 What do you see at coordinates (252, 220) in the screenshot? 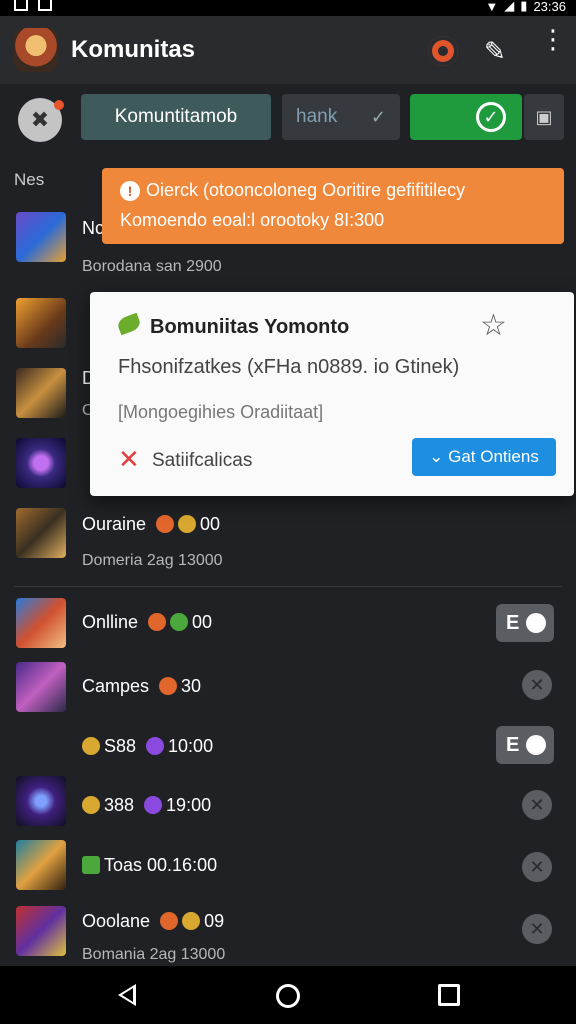
I see `banner-text-2: Komoendo eoal:l orootoky 8I:300` at bounding box center [252, 220].